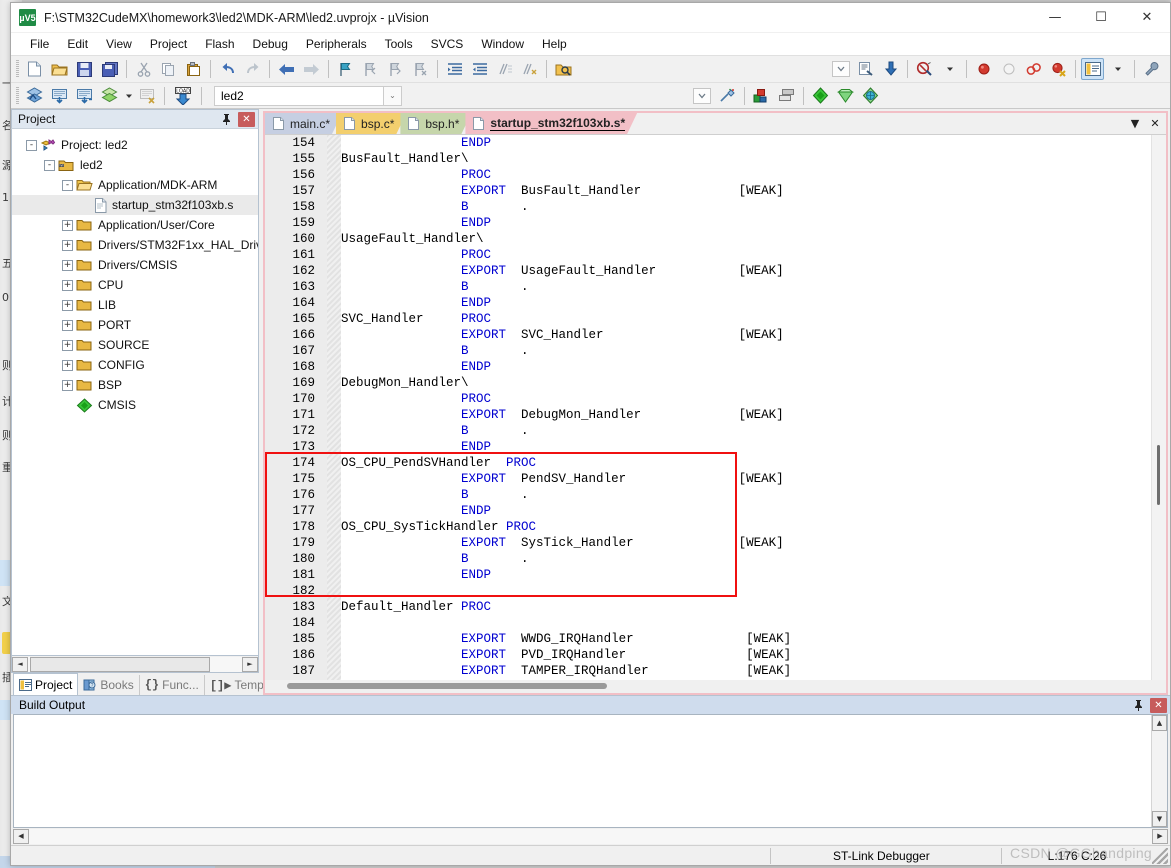  I want to click on target-options-icon, so click(727, 96).